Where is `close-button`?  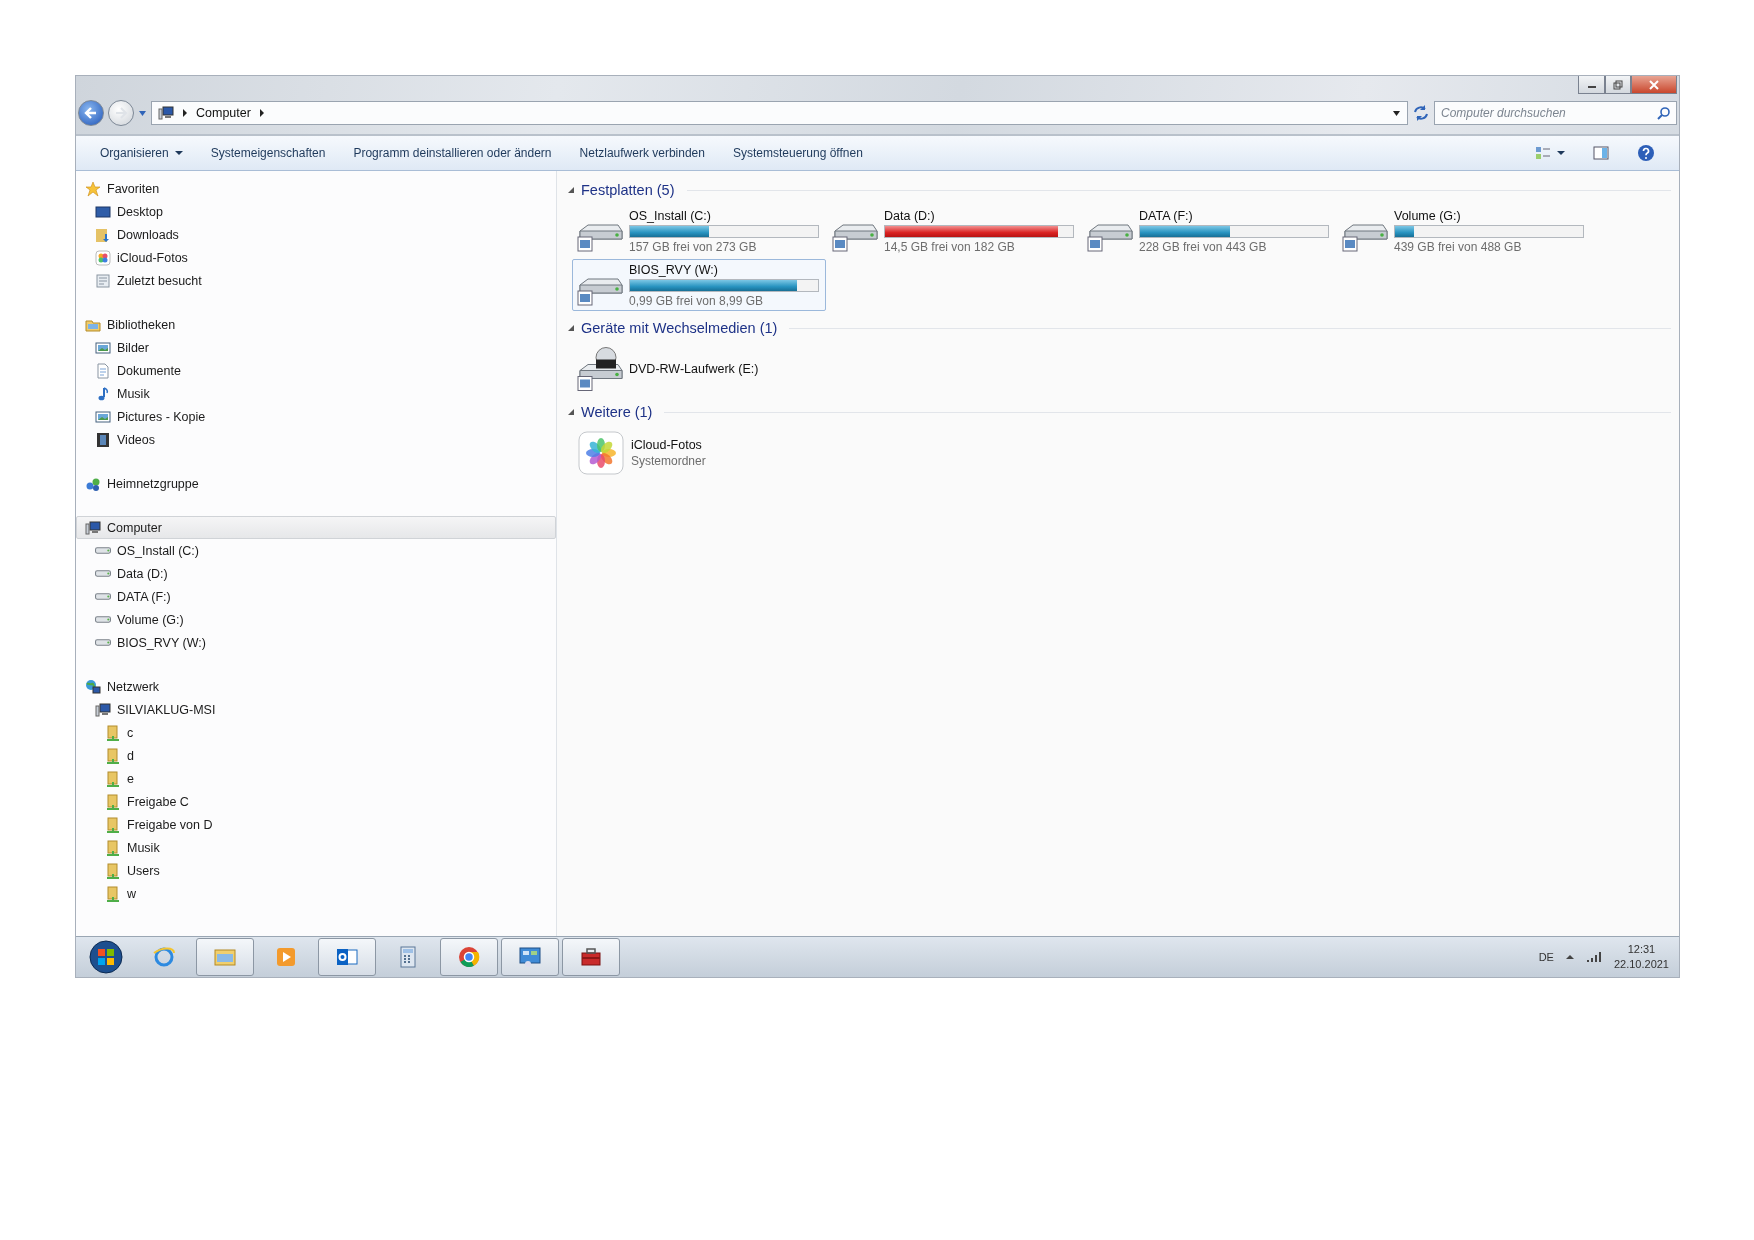
close-button is located at coordinates (1654, 85).